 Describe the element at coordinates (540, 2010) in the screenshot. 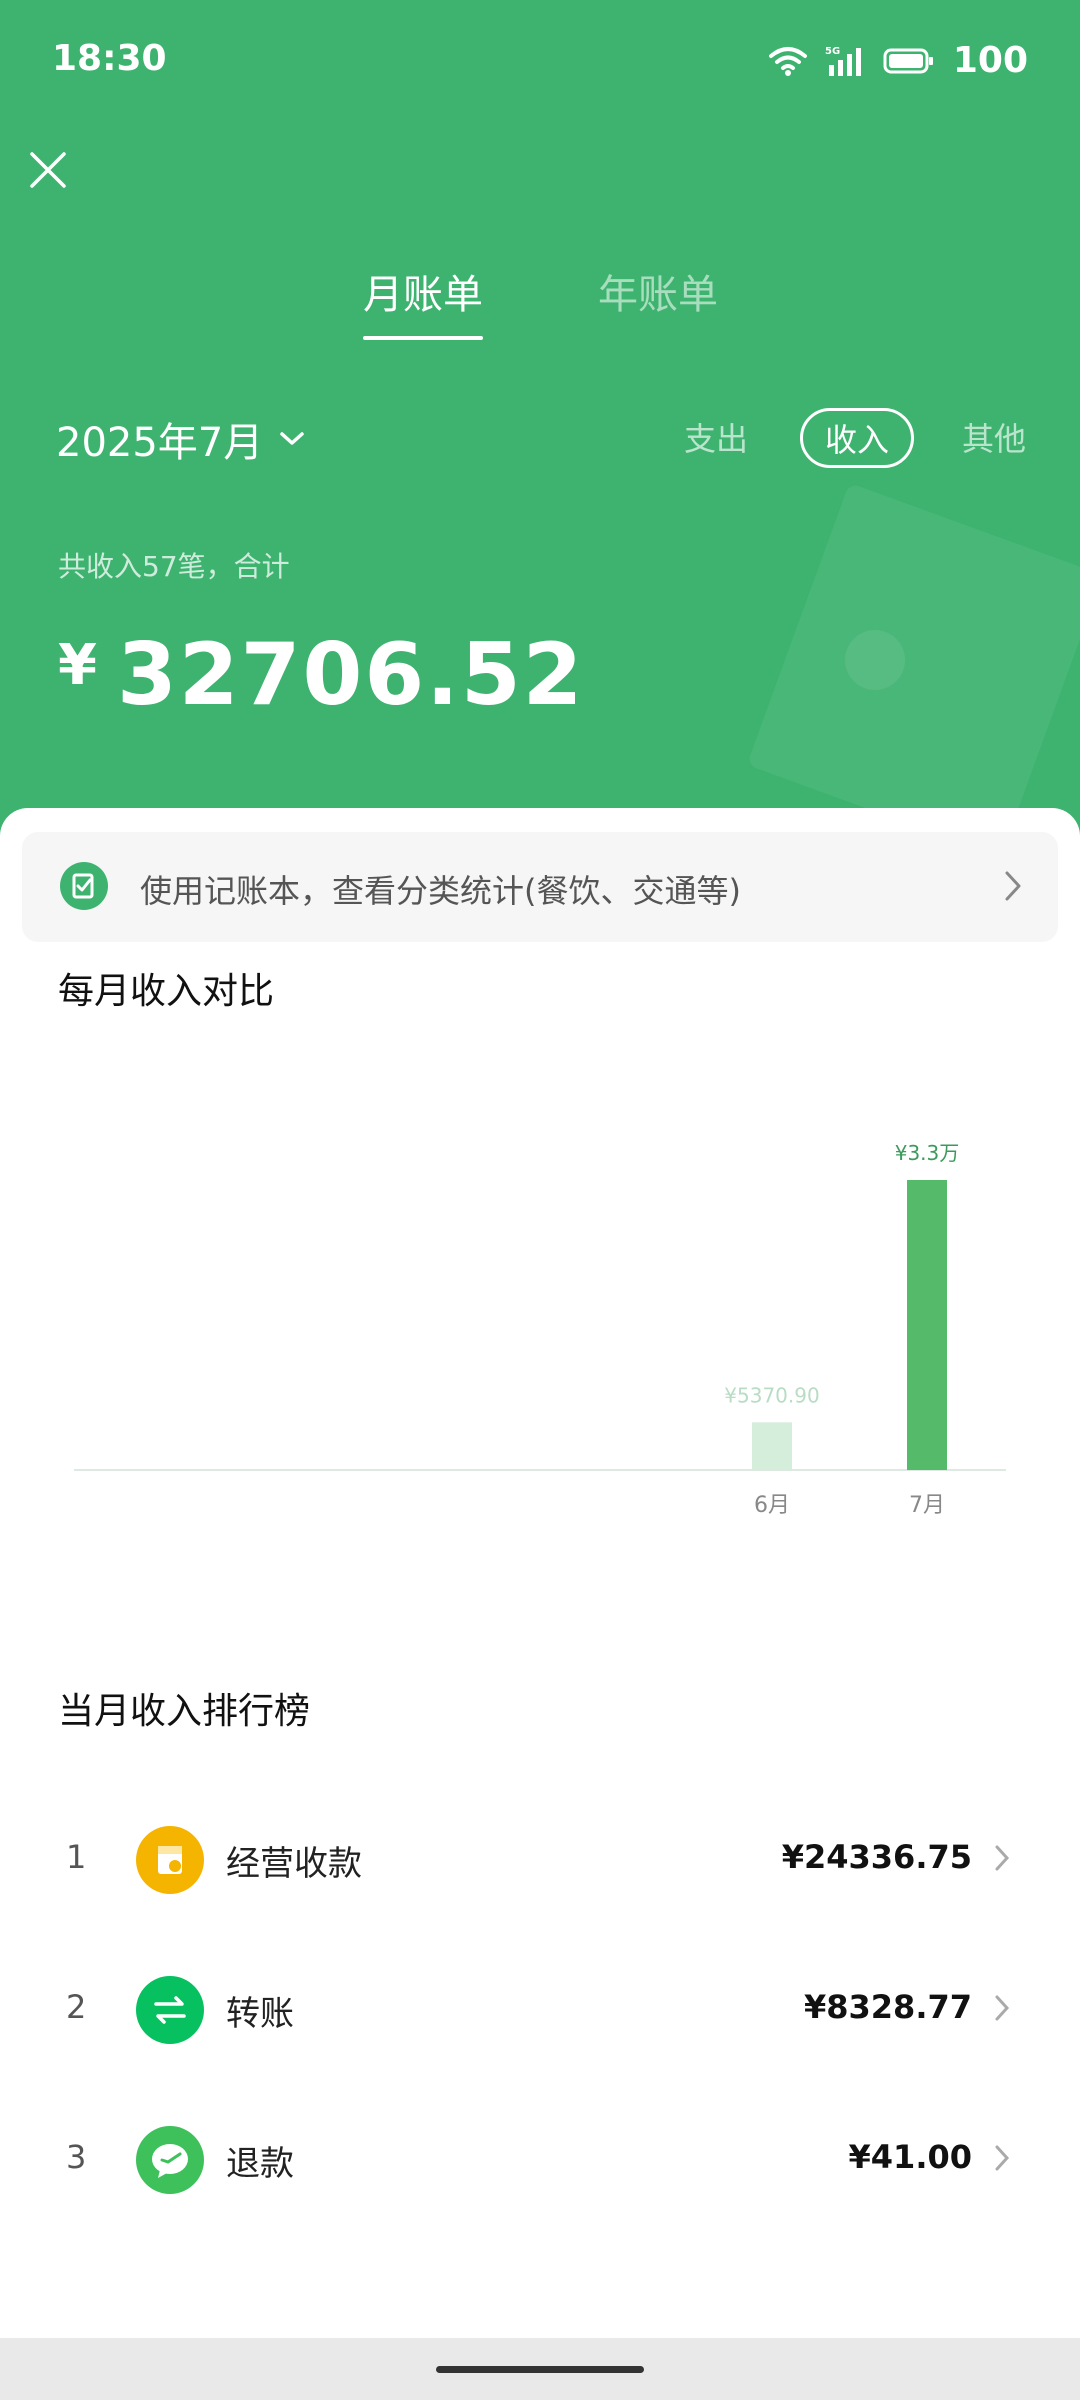

I see `ranking-row-2: 2 转账 ¥8328.77` at that location.